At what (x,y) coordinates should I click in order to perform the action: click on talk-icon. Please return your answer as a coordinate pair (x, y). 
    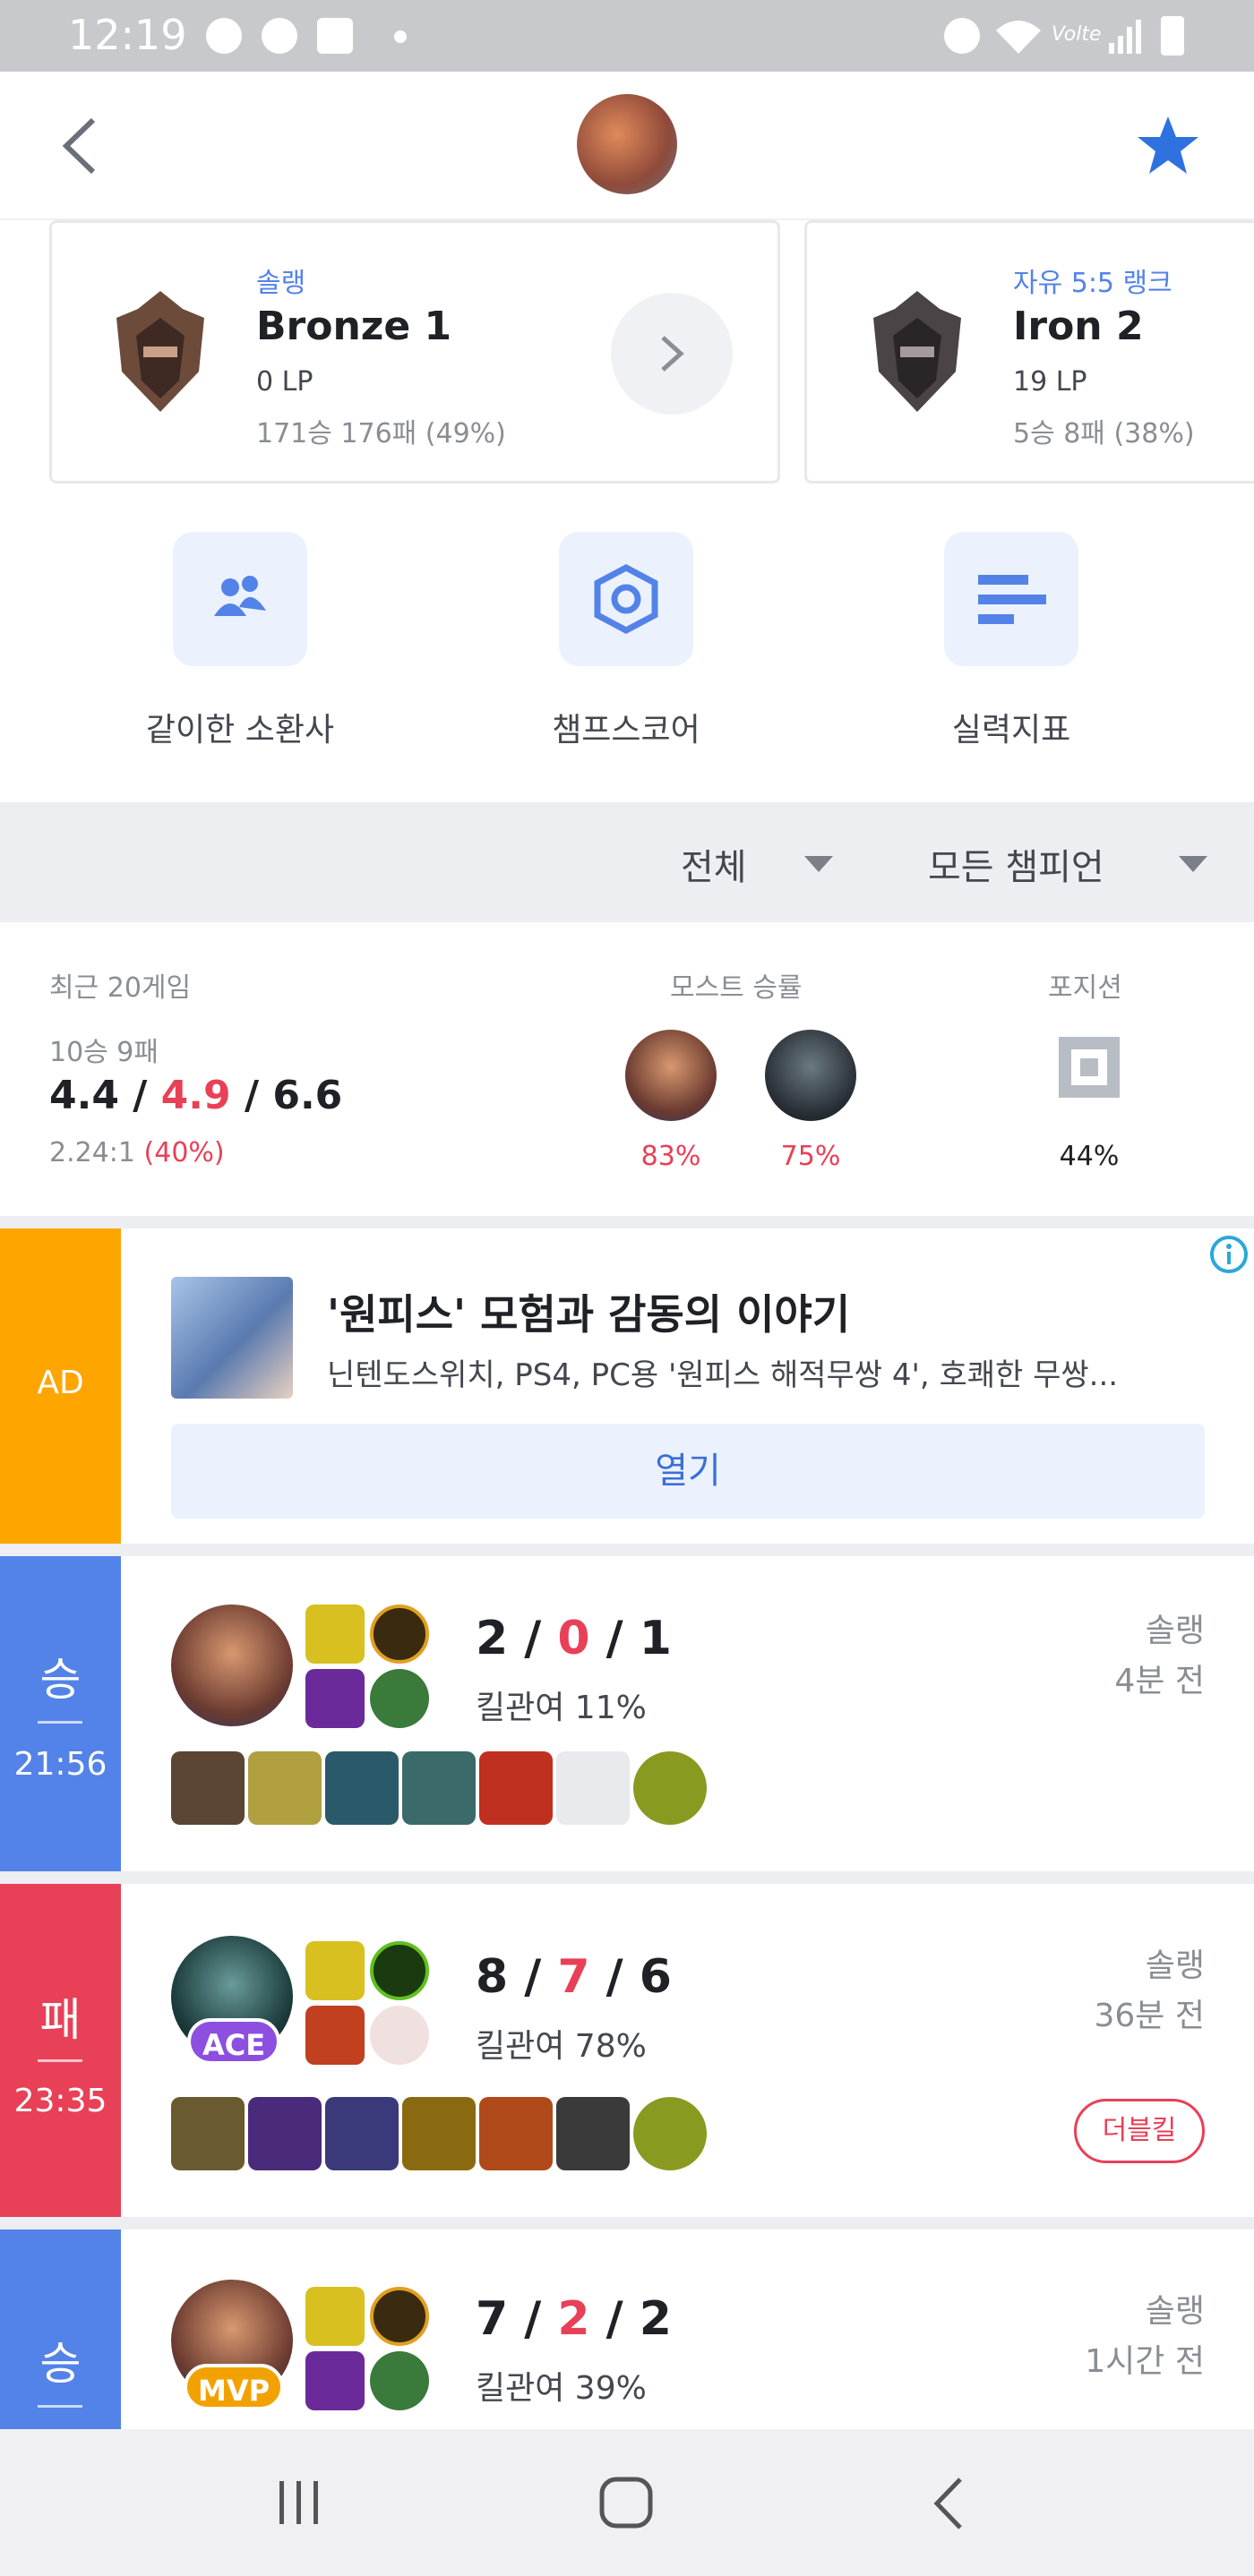
    Looking at the image, I should click on (224, 36).